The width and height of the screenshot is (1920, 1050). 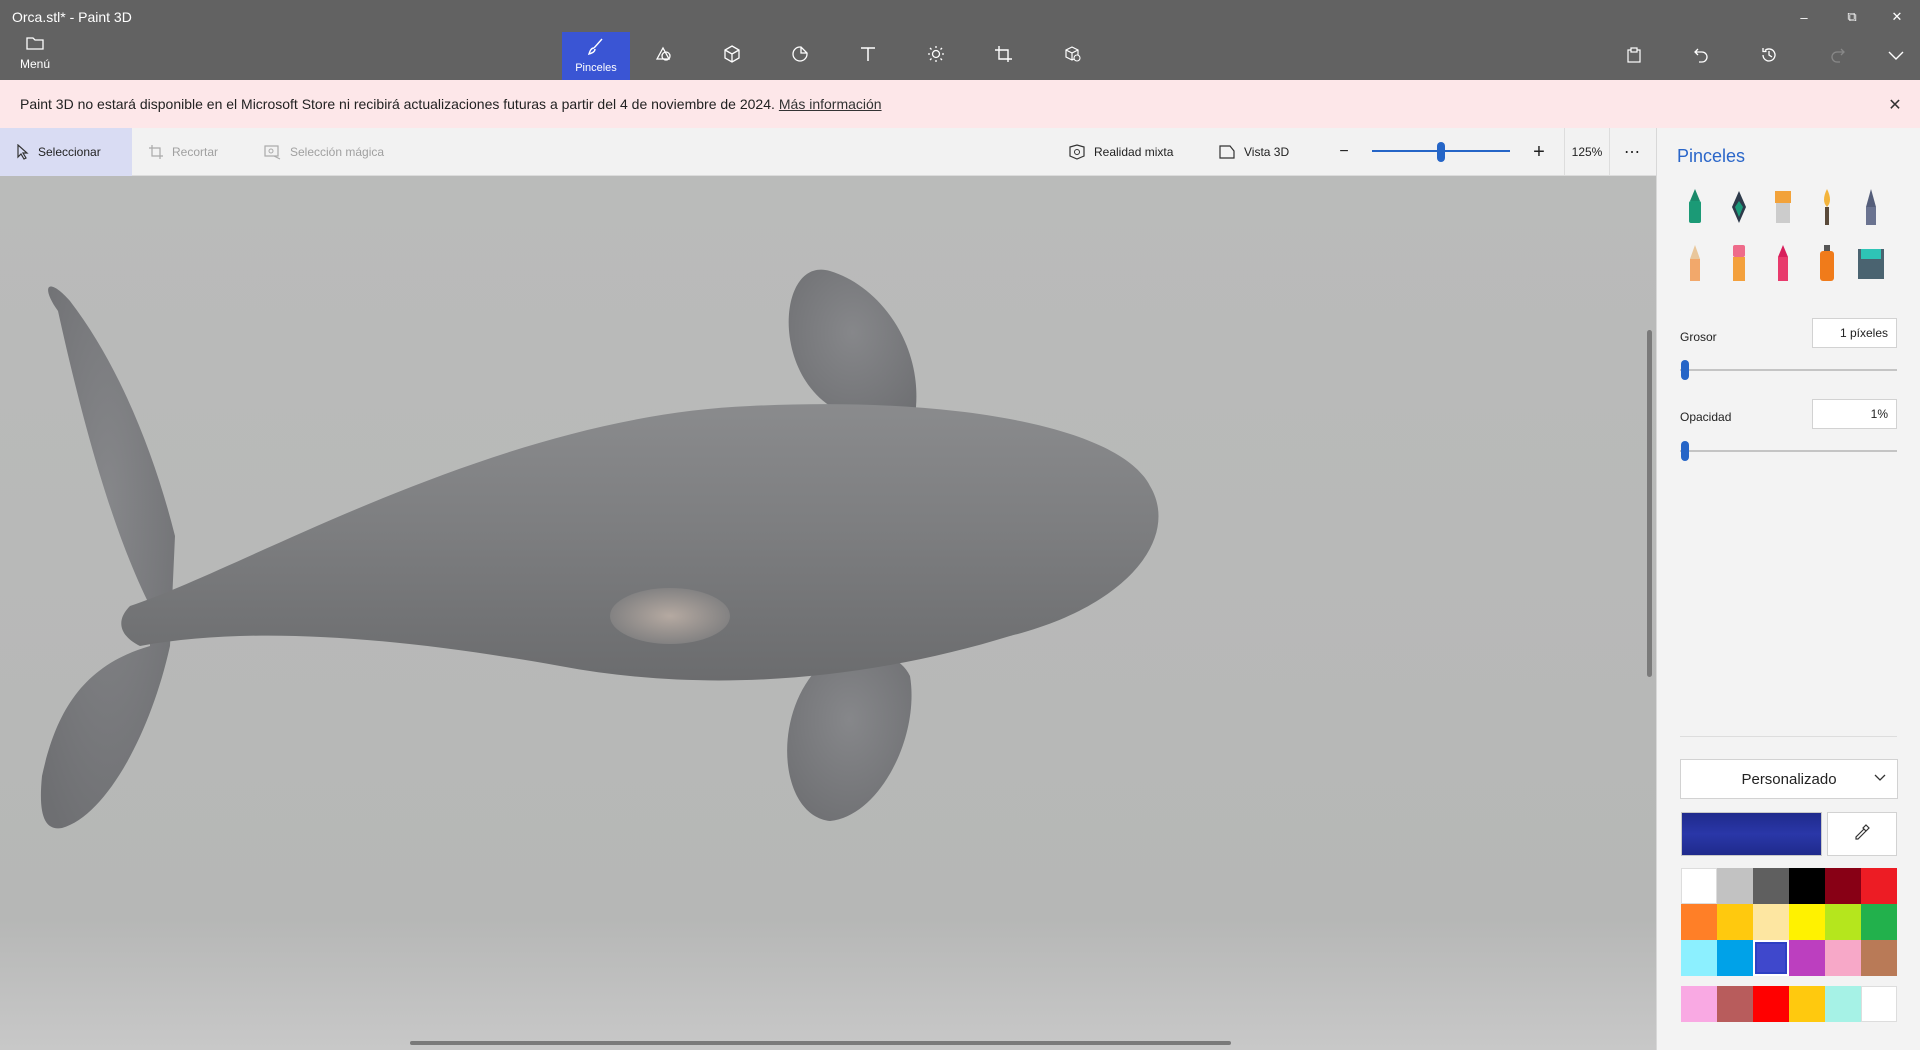 What do you see at coordinates (1134, 152) in the screenshot?
I see `mixed-reality-label: Realidad mixta` at bounding box center [1134, 152].